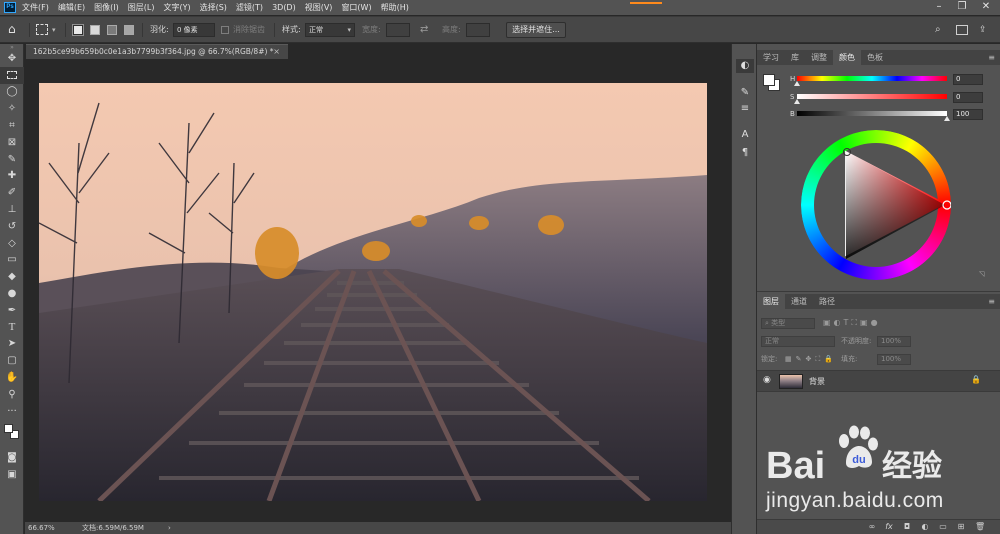 Image resolution: width=1000 pixels, height=534 pixels. What do you see at coordinates (876, 205) in the screenshot?
I see `color-wheel` at bounding box center [876, 205].